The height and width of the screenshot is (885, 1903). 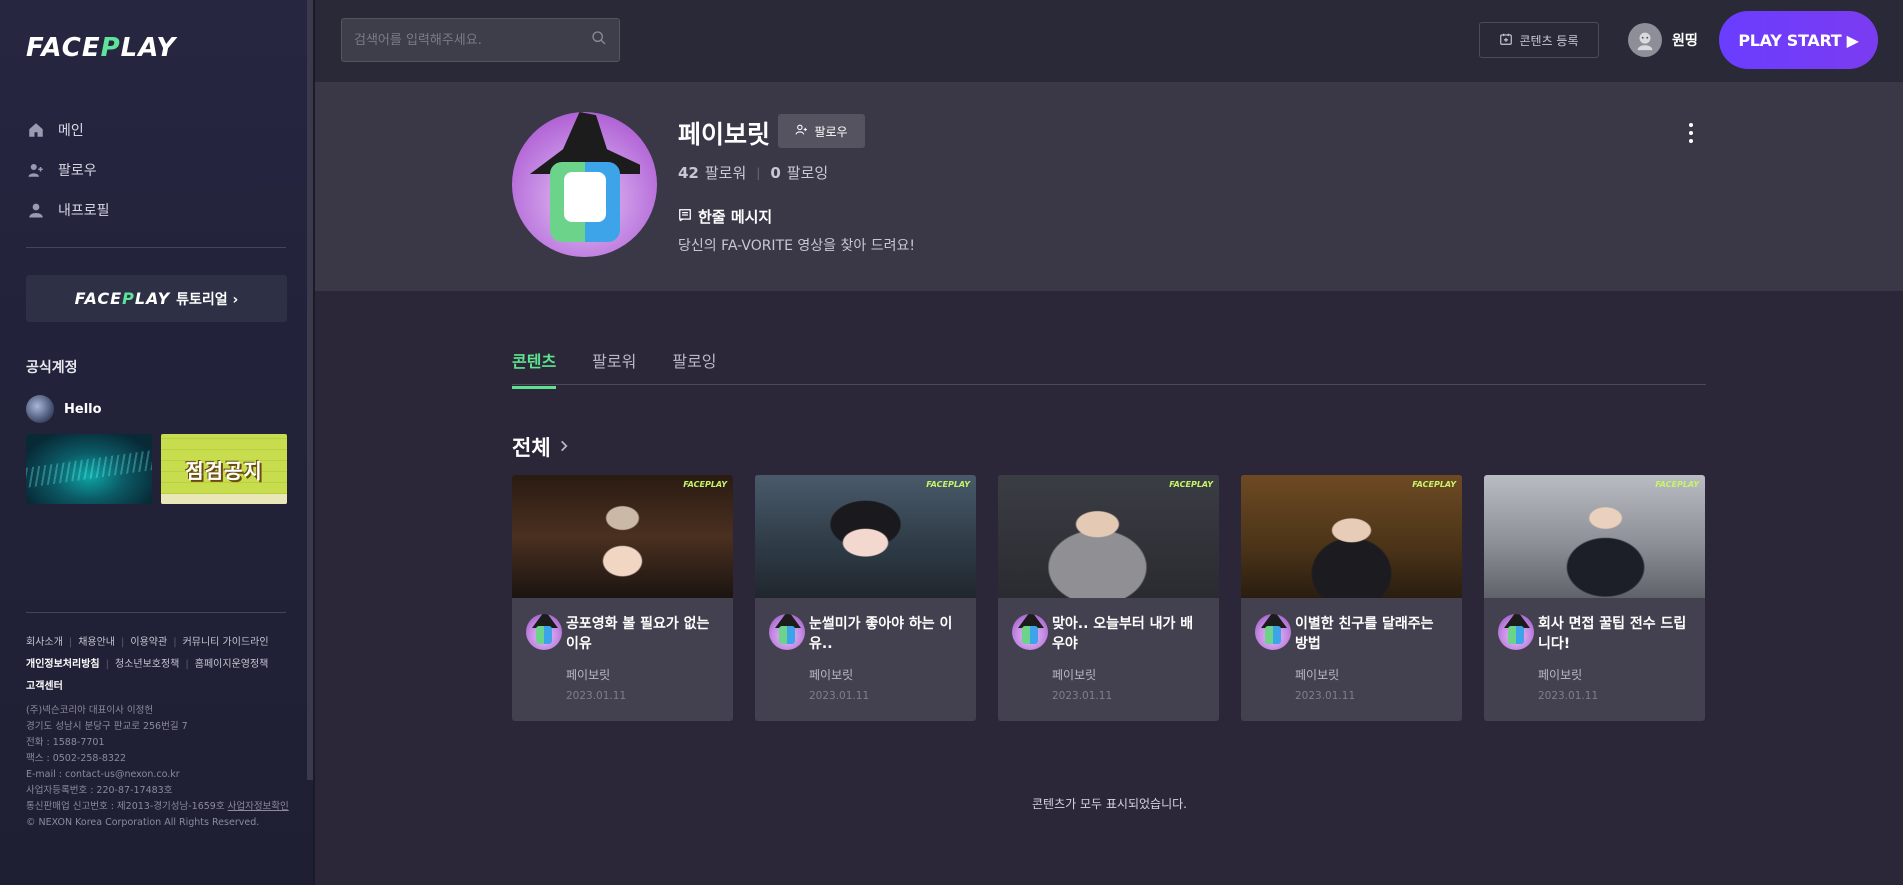 What do you see at coordinates (103, 774) in the screenshot?
I see `company-line: E-mail : contact-us@nexon.co.kr` at bounding box center [103, 774].